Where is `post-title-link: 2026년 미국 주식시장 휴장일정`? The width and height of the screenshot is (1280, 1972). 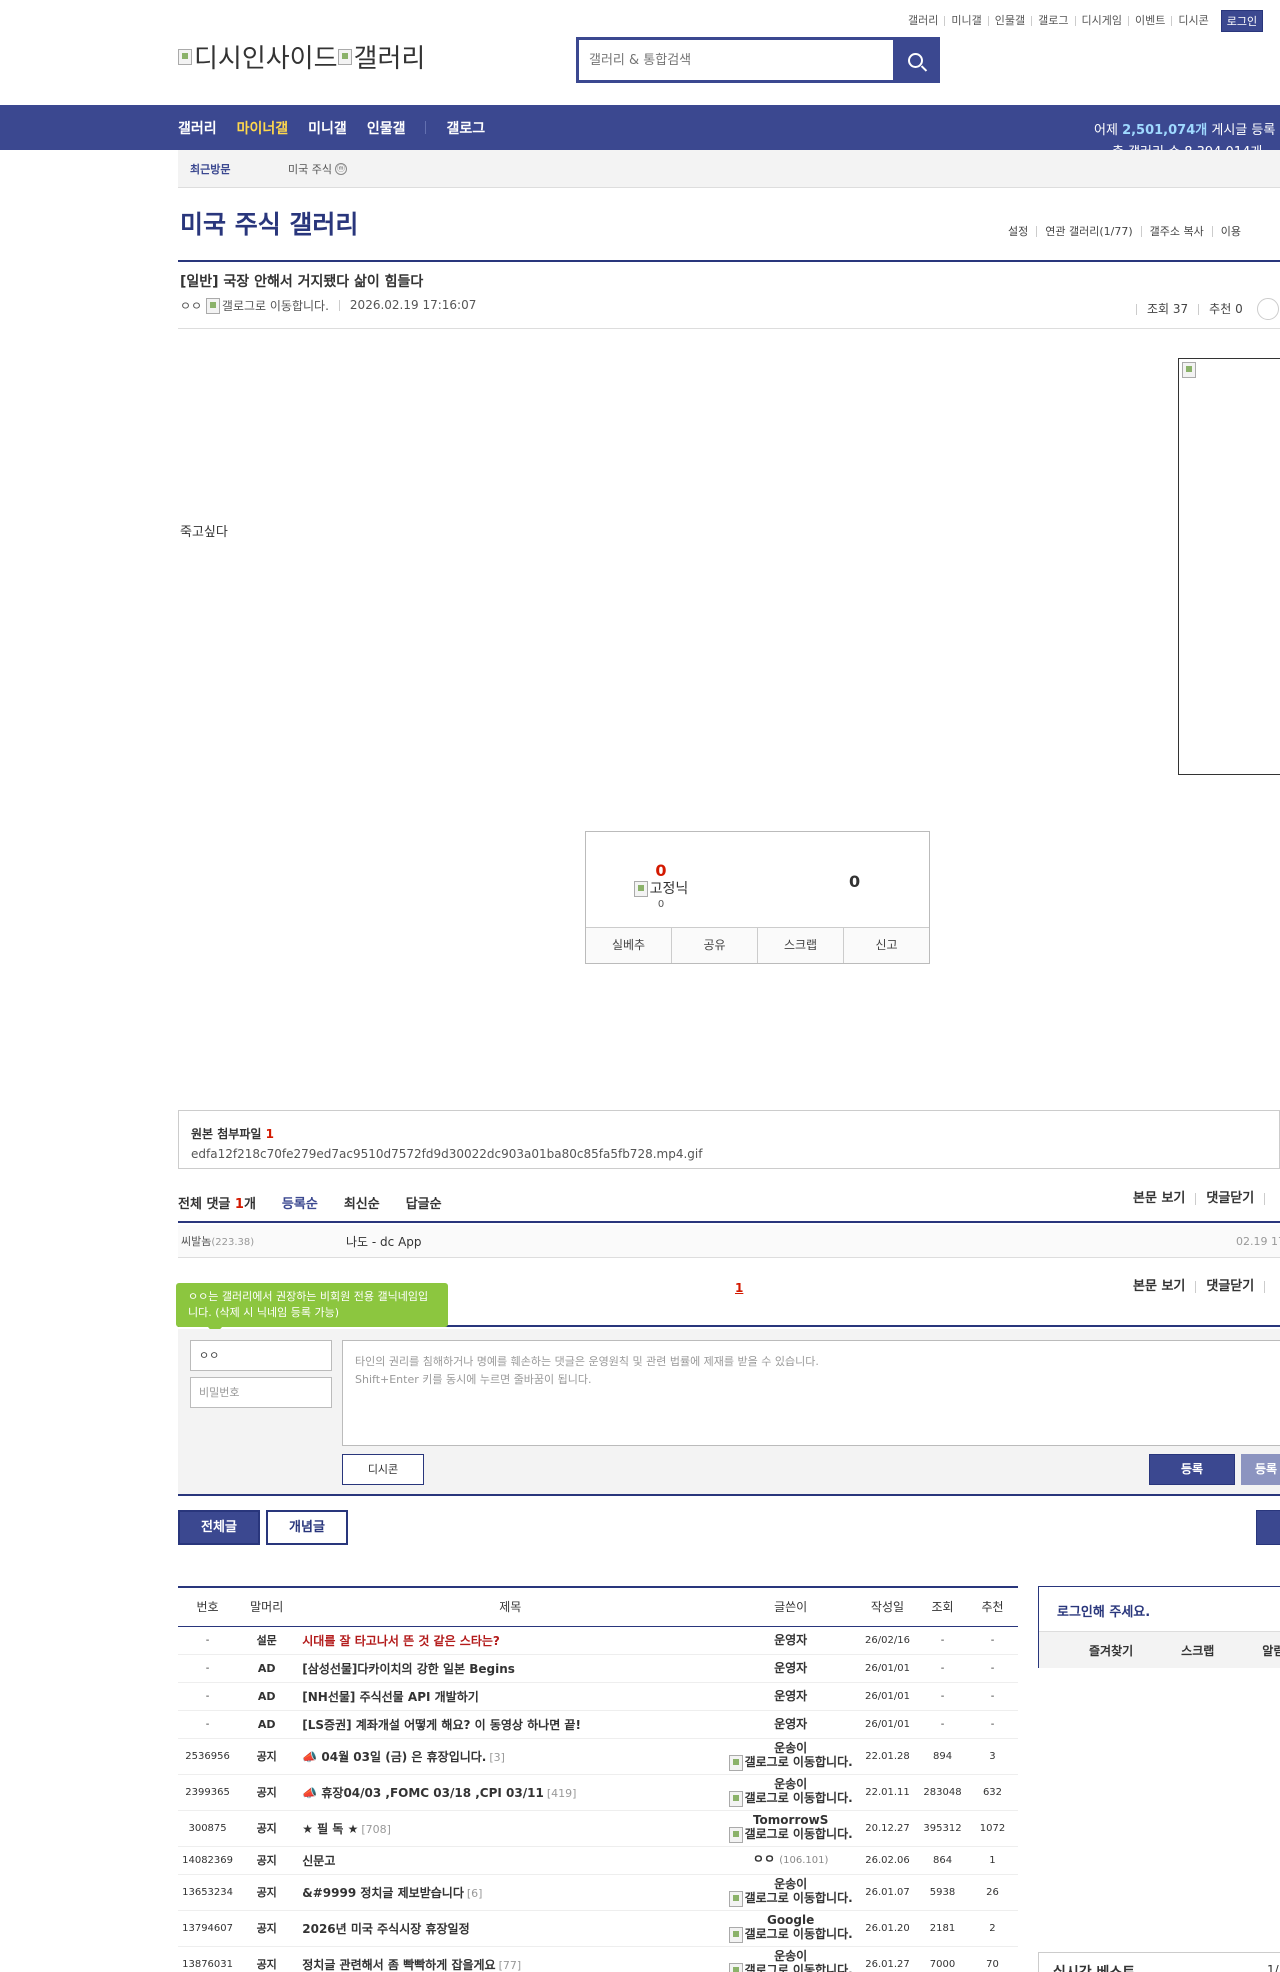
post-title-link: 2026년 미국 주식시장 휴장일정 is located at coordinates (385, 1929).